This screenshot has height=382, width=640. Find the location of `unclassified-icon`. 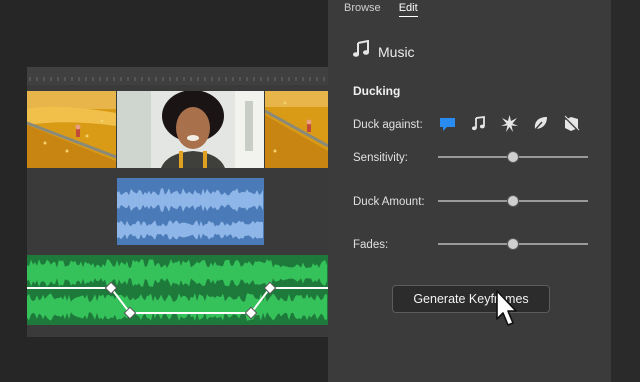

unclassified-icon is located at coordinates (571, 123).